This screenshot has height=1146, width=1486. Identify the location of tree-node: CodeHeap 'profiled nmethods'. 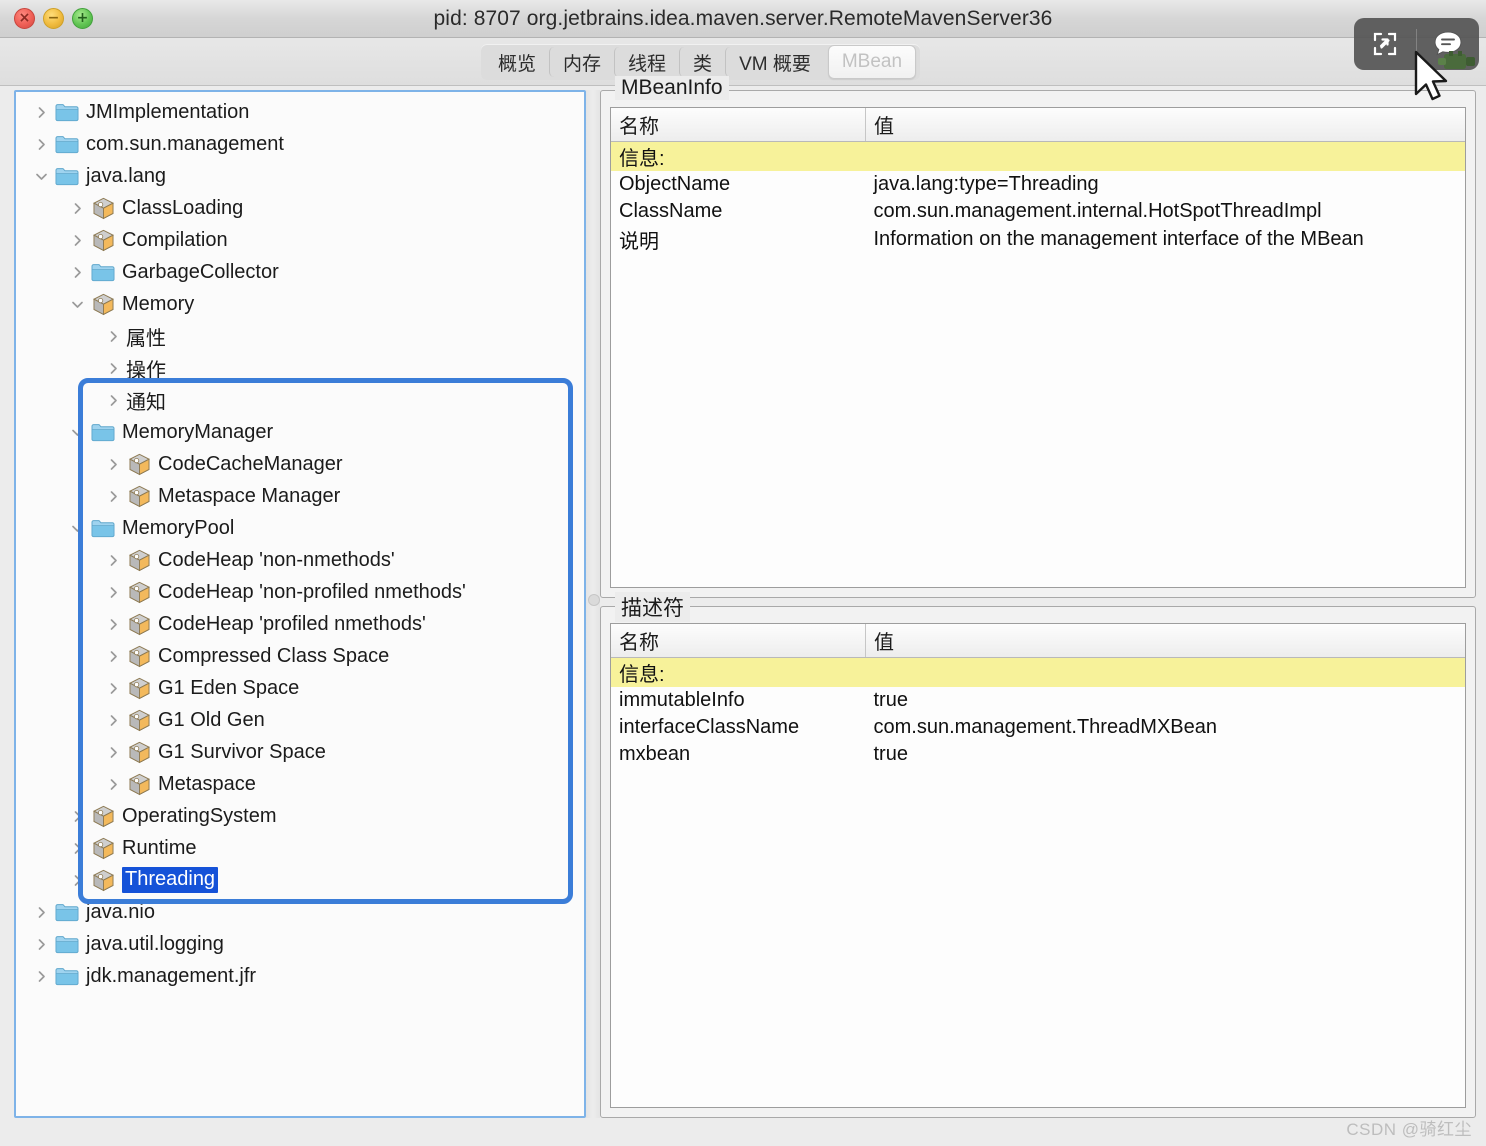
(300, 624).